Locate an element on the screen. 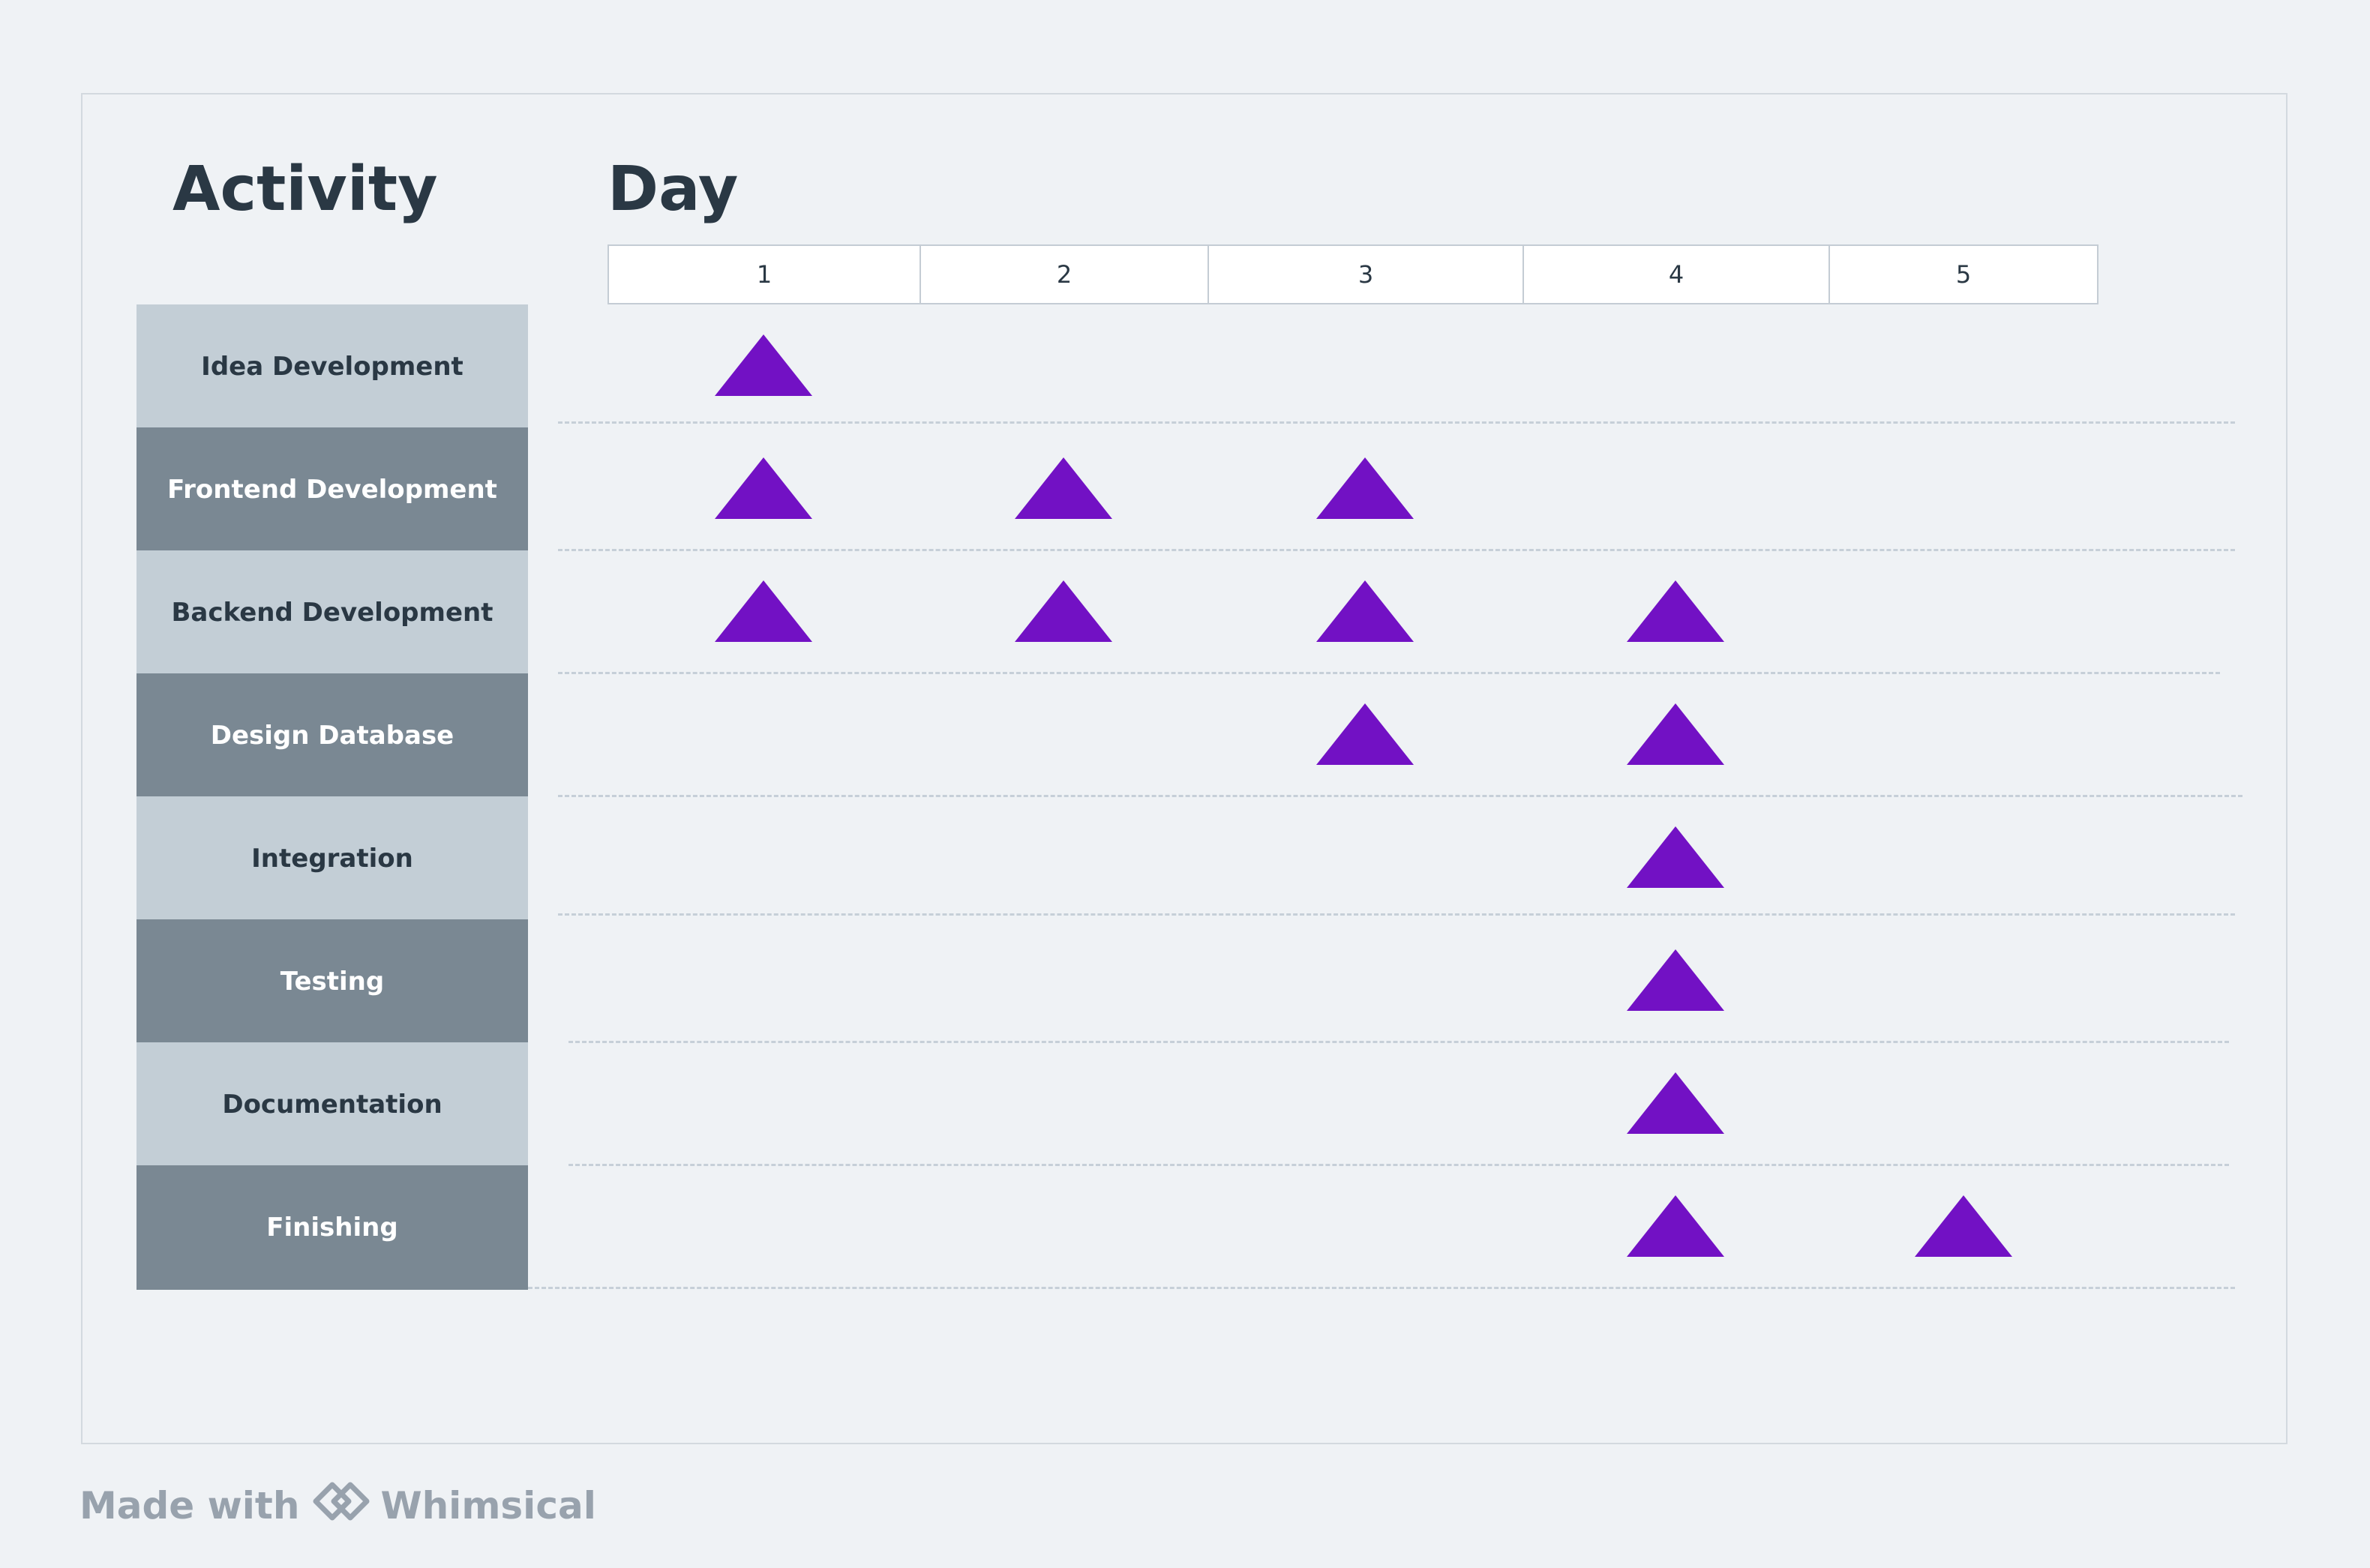 The image size is (2370, 1568). day-header-cell-4: 4 is located at coordinates (1676, 274).